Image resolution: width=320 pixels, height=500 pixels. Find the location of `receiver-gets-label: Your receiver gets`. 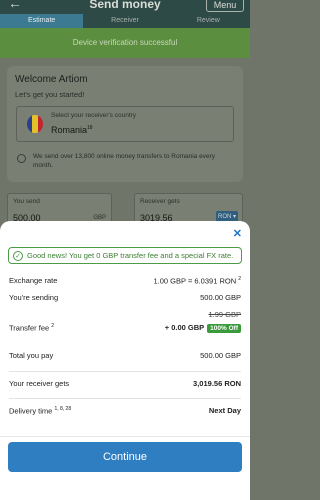

receiver-gets-label: Your receiver gets is located at coordinates (39, 383).